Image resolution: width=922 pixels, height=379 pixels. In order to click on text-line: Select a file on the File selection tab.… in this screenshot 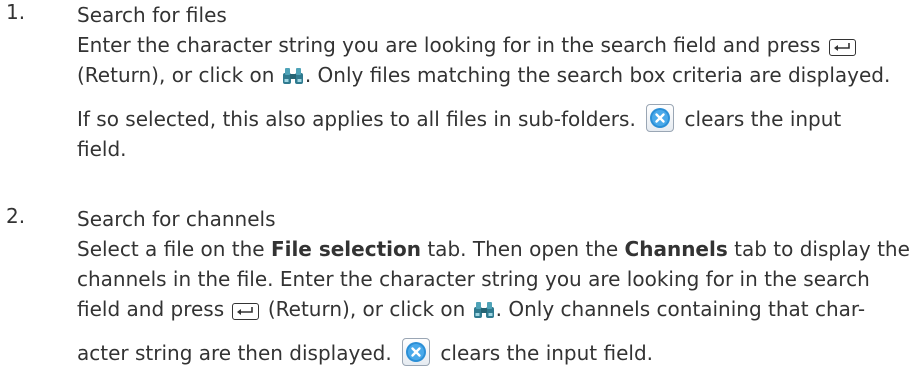, I will do `click(493, 249)`.